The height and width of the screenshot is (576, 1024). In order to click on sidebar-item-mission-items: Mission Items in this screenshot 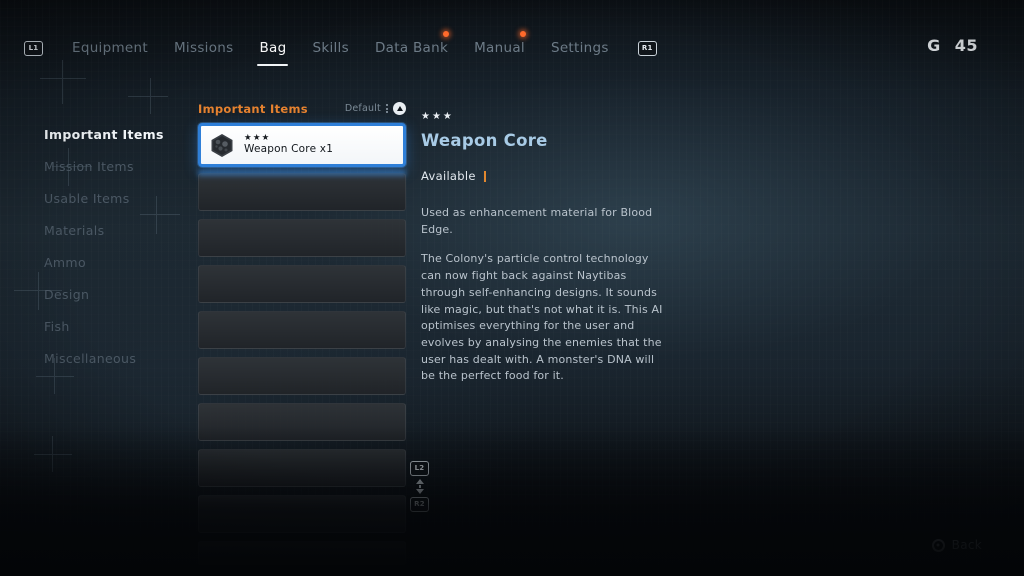, I will do `click(119, 166)`.